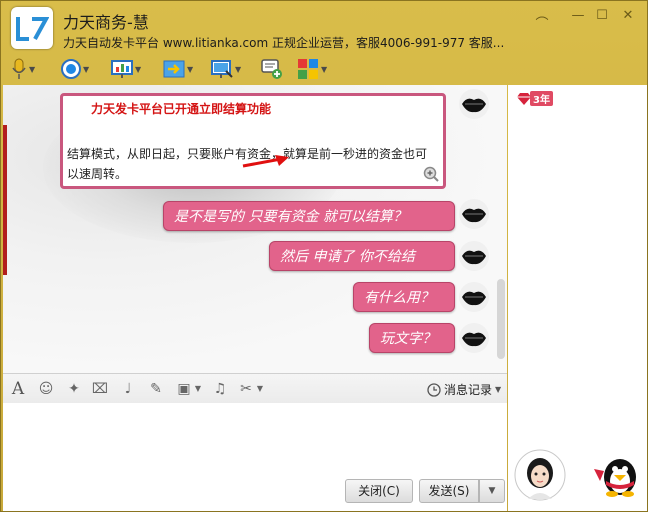 This screenshot has height=512, width=648. What do you see at coordinates (290, 217) in the screenshot?
I see `message-text: 是不是写的 只要有资金 就可以结算？` at bounding box center [290, 217].